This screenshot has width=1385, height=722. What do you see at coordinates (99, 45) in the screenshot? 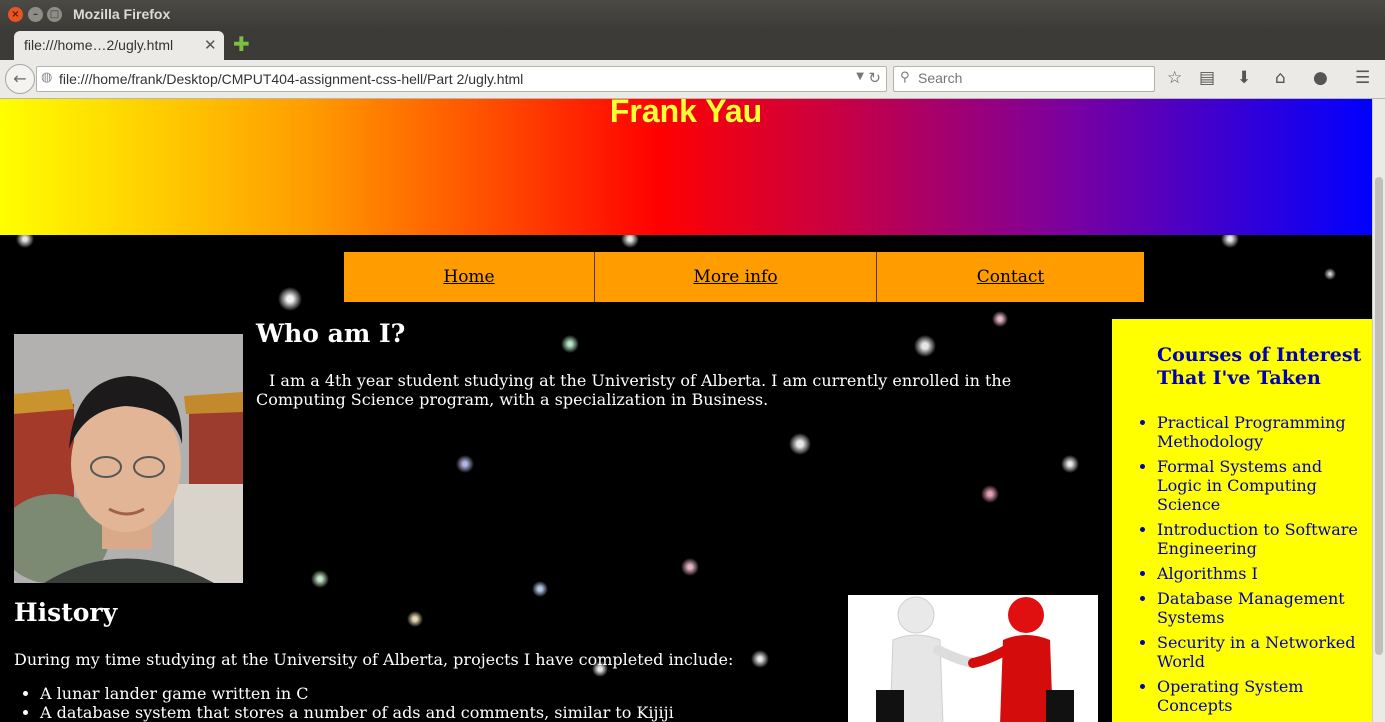
I see `tab-label: file:///home…2/ugly.html` at bounding box center [99, 45].